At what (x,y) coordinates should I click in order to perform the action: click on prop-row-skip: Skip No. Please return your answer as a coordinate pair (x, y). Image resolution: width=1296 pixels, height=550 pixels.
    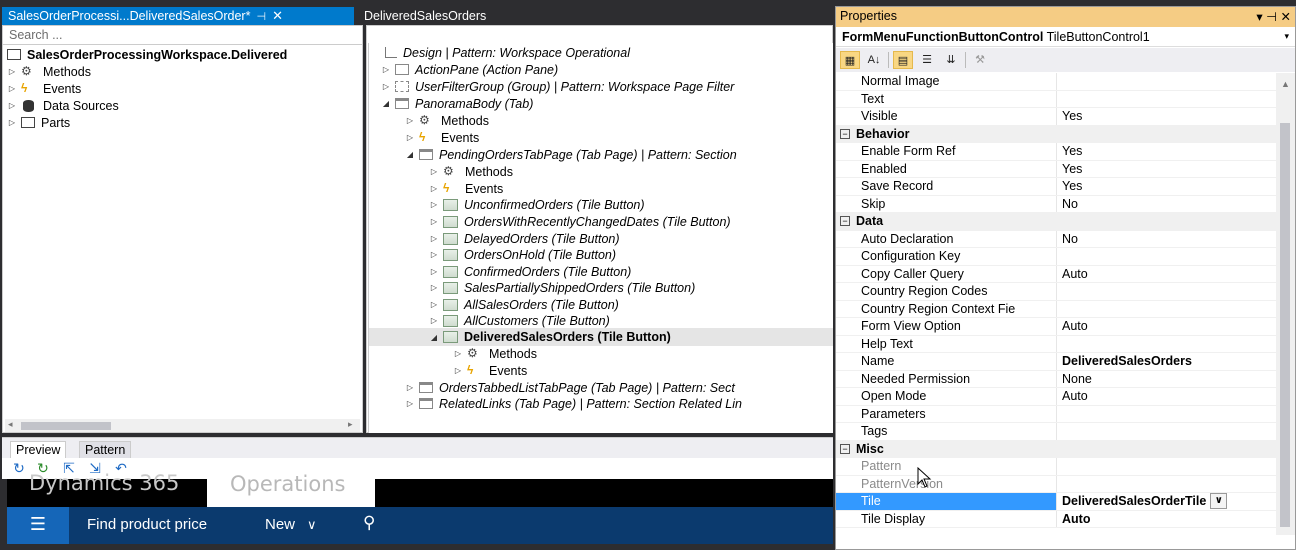
    Looking at the image, I should click on (1056, 204).